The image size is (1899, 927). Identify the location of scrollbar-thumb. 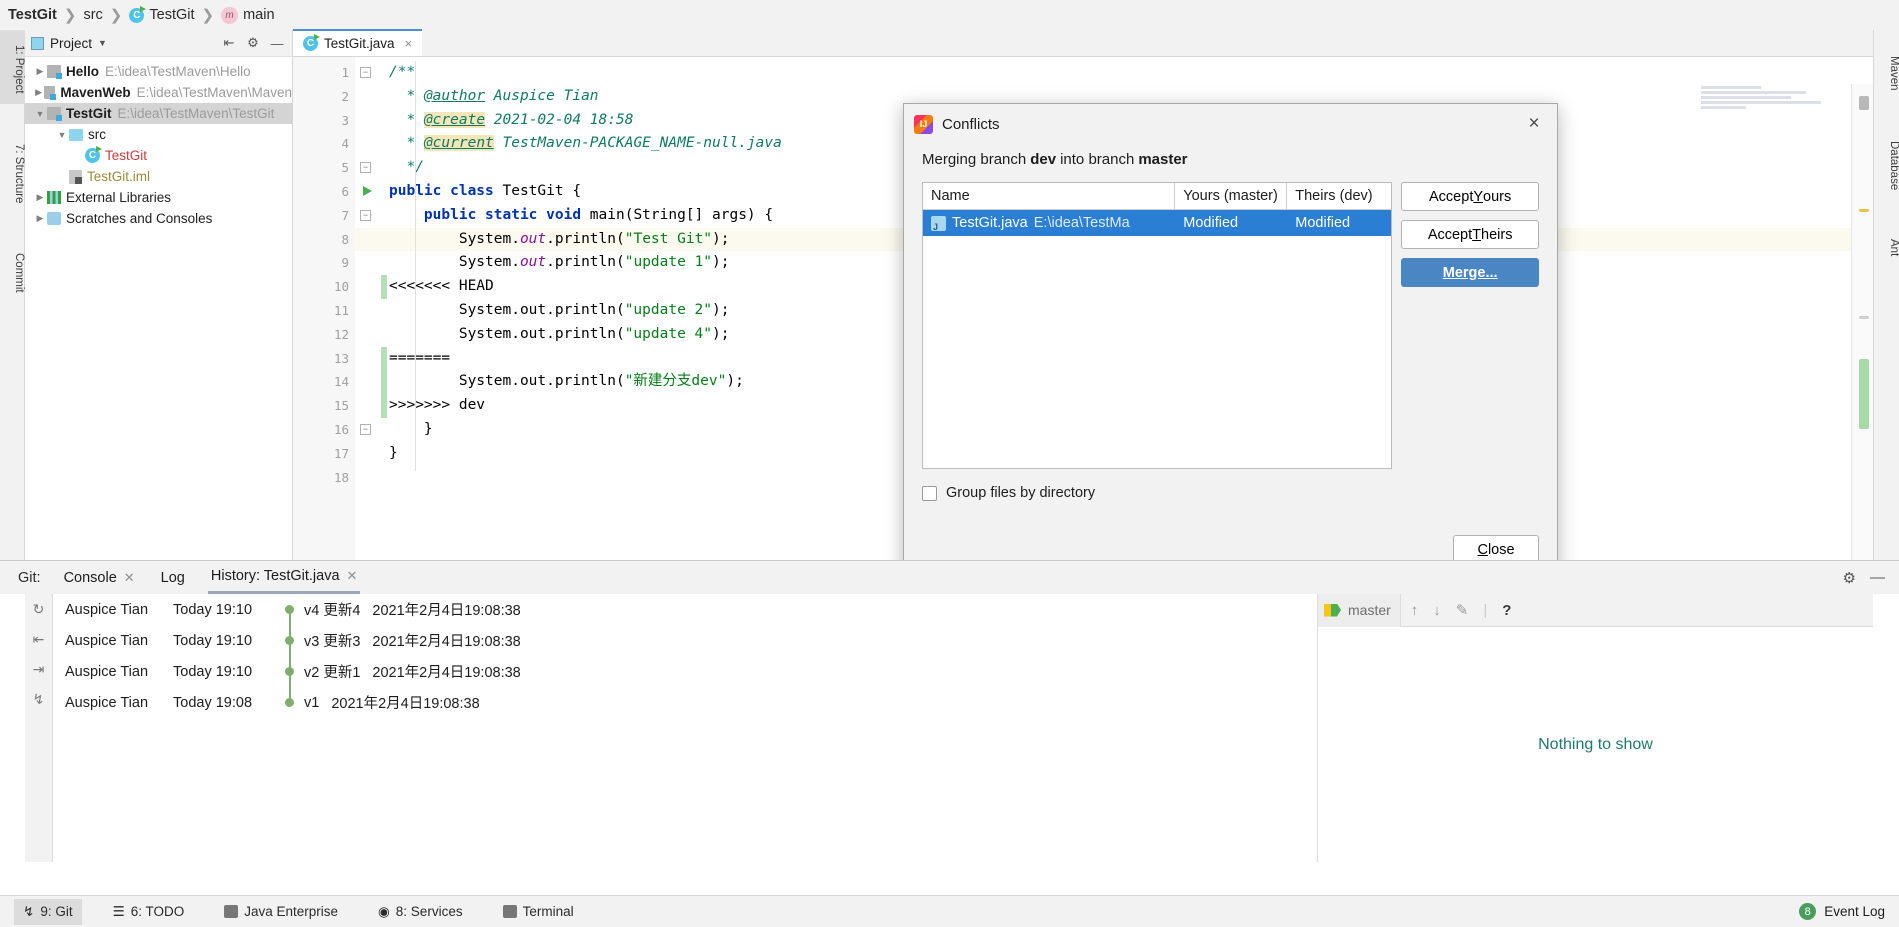
(1864, 103).